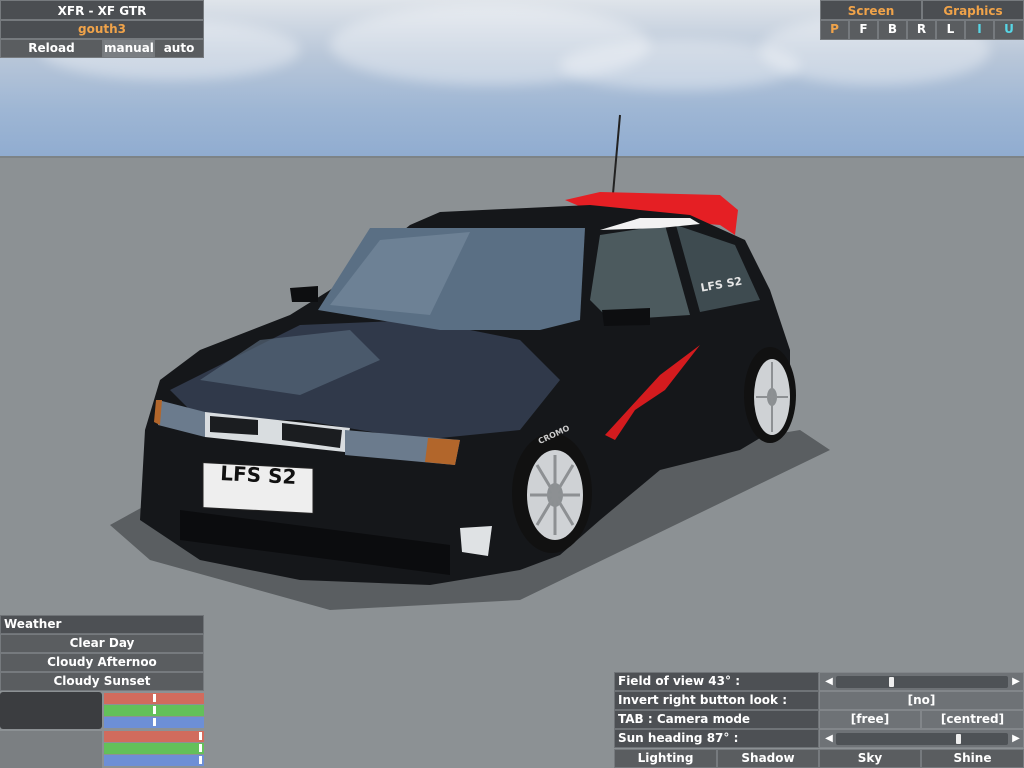 This screenshot has width=1024, height=768. What do you see at coordinates (892, 30) in the screenshot?
I see `view-button-b: B` at bounding box center [892, 30].